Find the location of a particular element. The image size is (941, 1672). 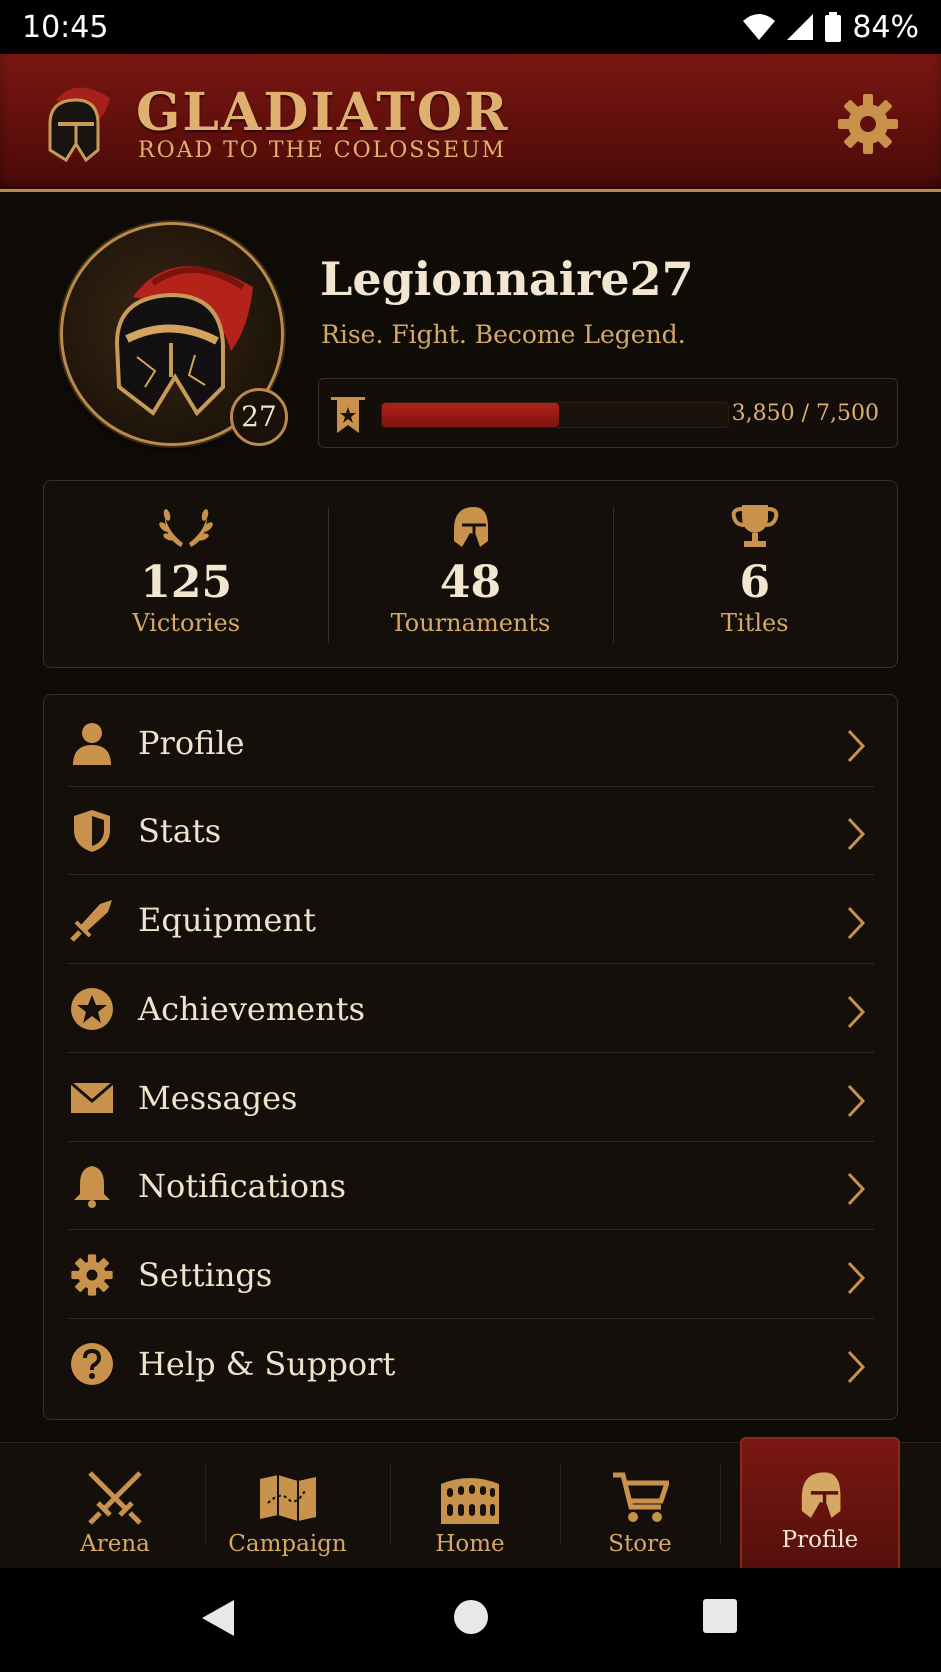

wifi-icon is located at coordinates (759, 27).